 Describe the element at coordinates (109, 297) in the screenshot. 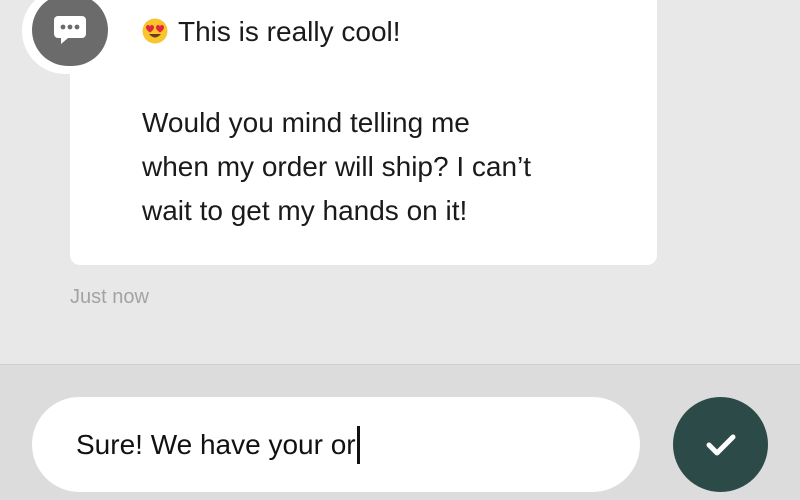

I see `message-timestamp: Just now` at that location.